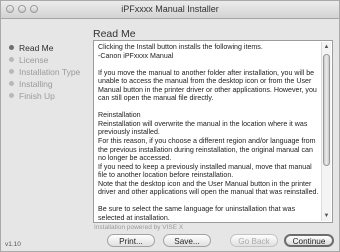  Describe the element at coordinates (11, 47) in the screenshot. I see `current-step-bullet-icon` at that location.